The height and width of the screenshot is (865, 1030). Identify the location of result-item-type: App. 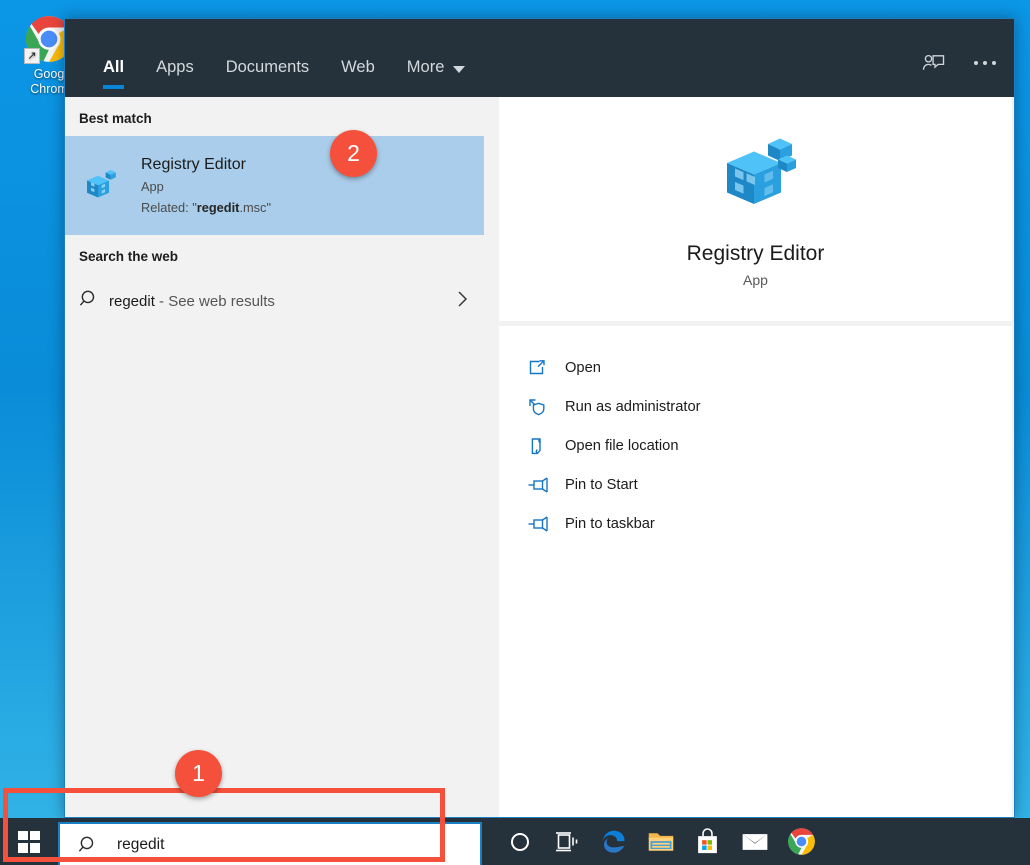
(152, 186).